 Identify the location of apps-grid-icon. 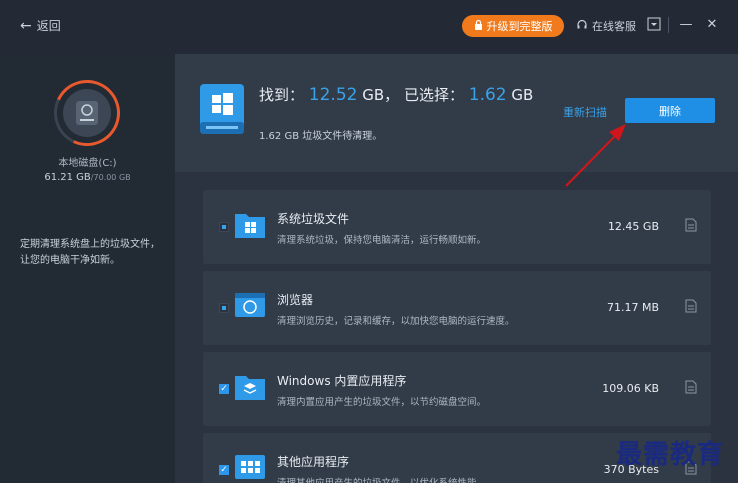
(250, 467).